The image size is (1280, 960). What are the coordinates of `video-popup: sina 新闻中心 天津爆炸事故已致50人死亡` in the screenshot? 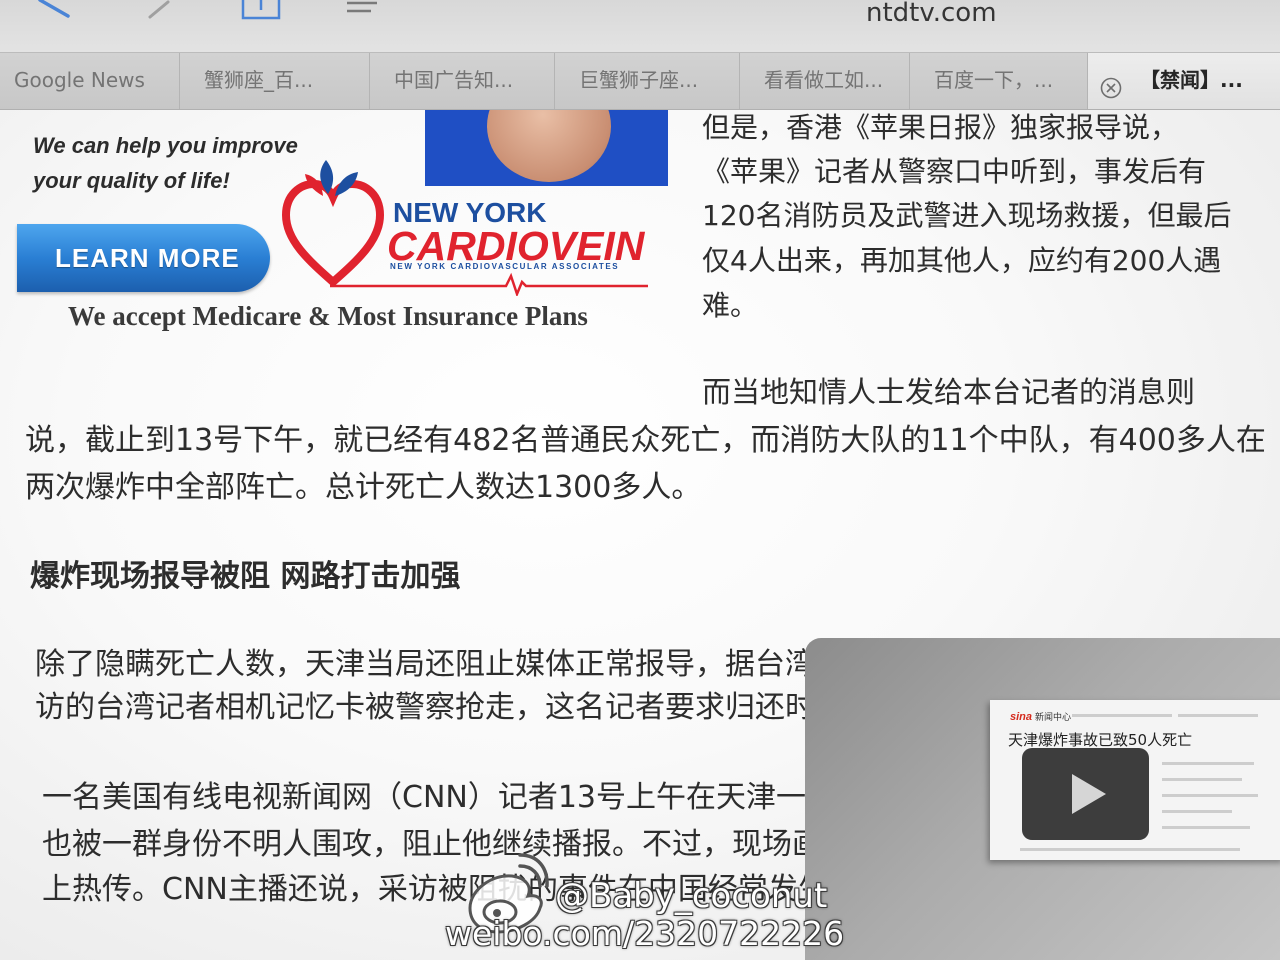 It's located at (1042, 799).